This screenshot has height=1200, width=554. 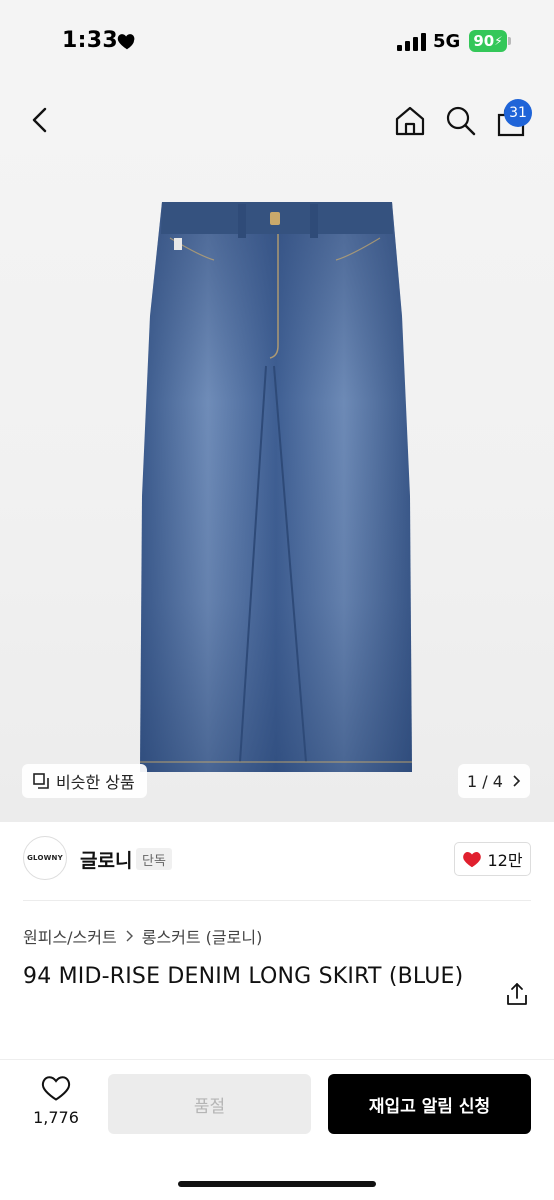 I want to click on cart-count-badge: 31, so click(x=518, y=113).